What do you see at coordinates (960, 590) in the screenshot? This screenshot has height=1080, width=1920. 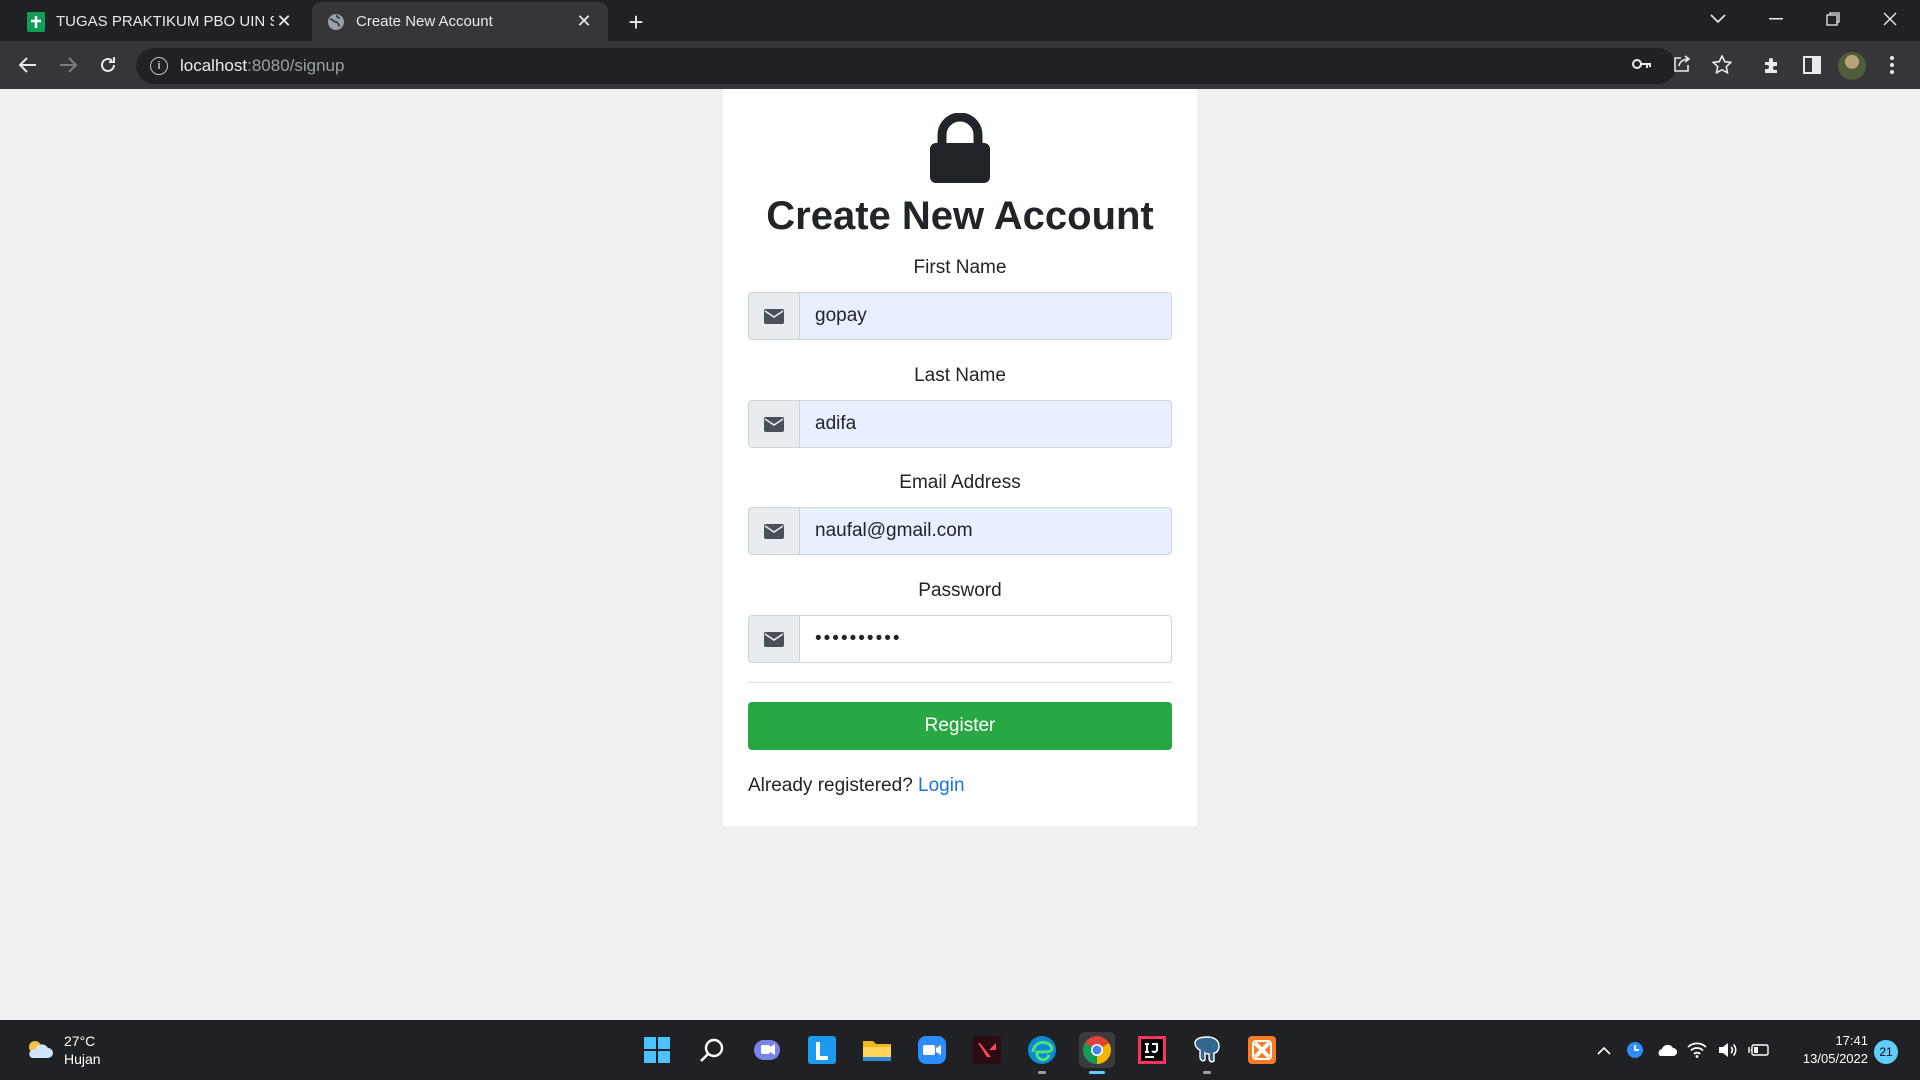 I see `password-label: Password` at bounding box center [960, 590].